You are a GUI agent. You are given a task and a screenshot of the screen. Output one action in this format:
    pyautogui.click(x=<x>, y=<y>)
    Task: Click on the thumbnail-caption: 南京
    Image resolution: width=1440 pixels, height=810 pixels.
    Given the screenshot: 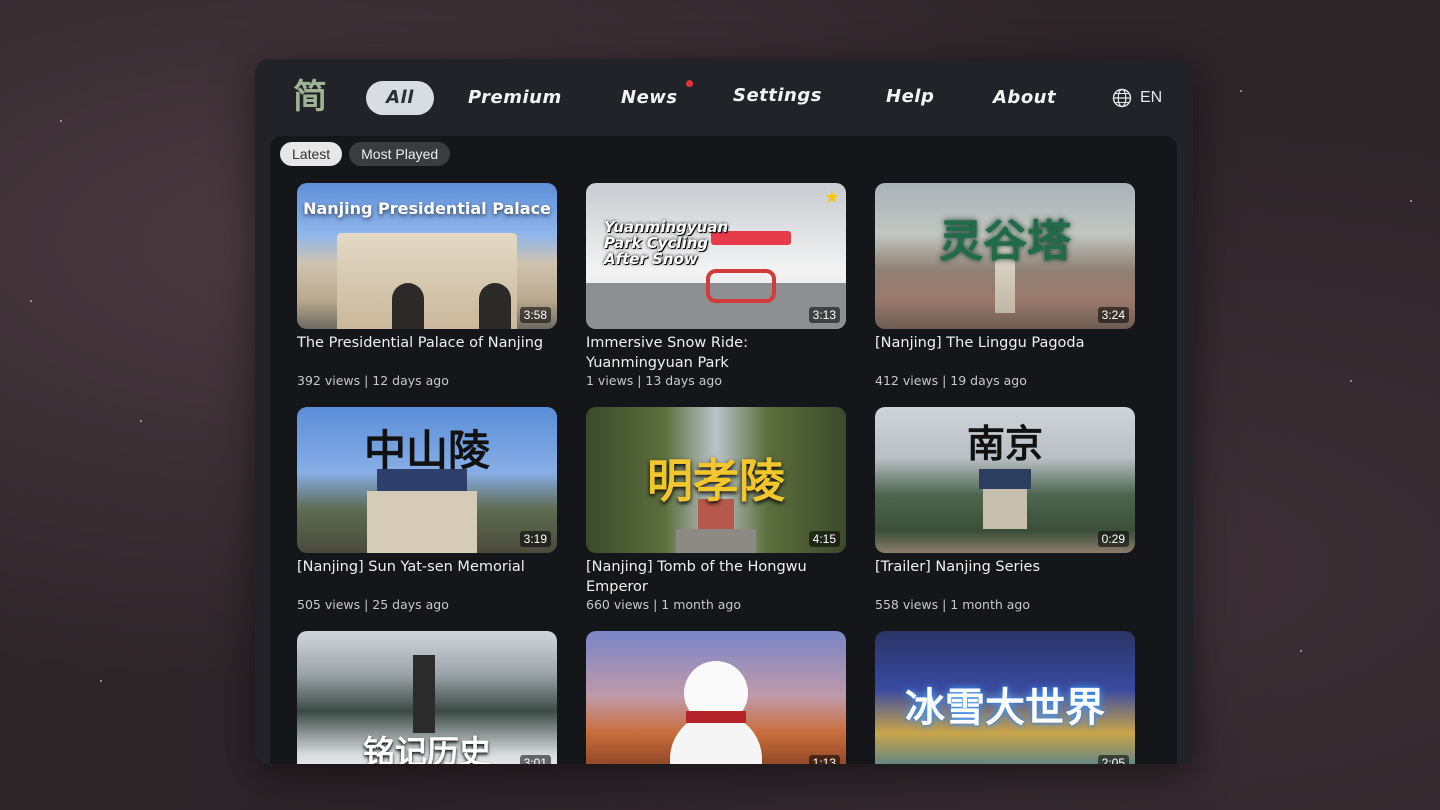 What is the action you would take?
    pyautogui.click(x=1004, y=443)
    